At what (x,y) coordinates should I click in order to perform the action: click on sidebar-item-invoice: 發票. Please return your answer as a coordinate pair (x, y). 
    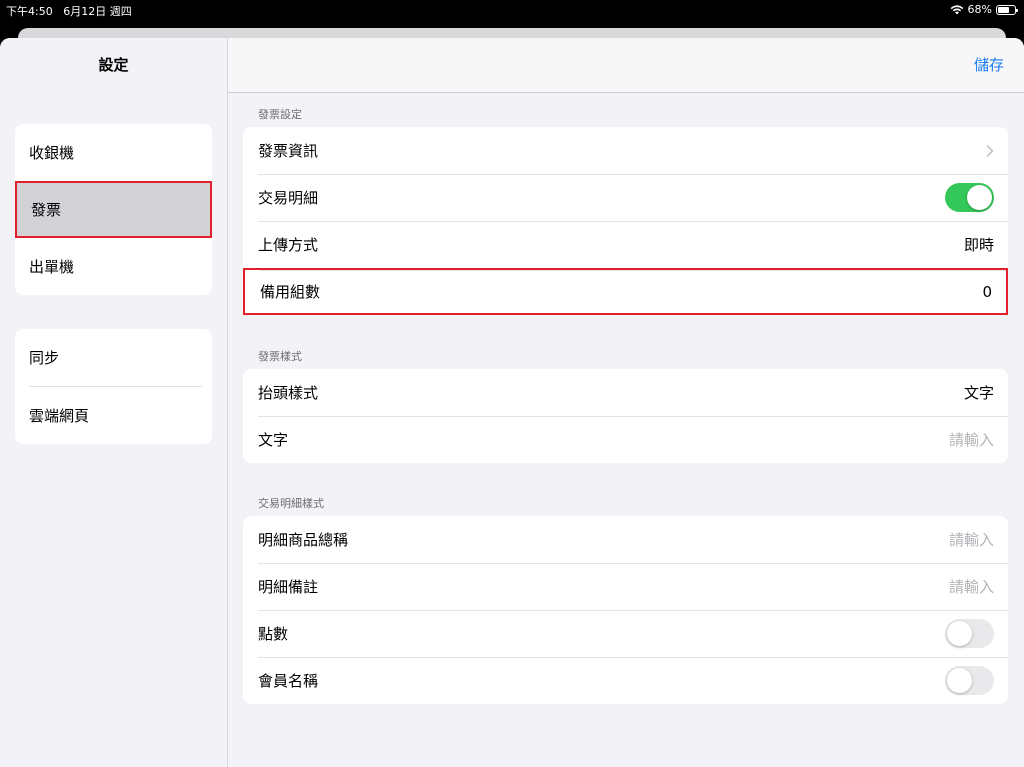
    Looking at the image, I should click on (113, 209).